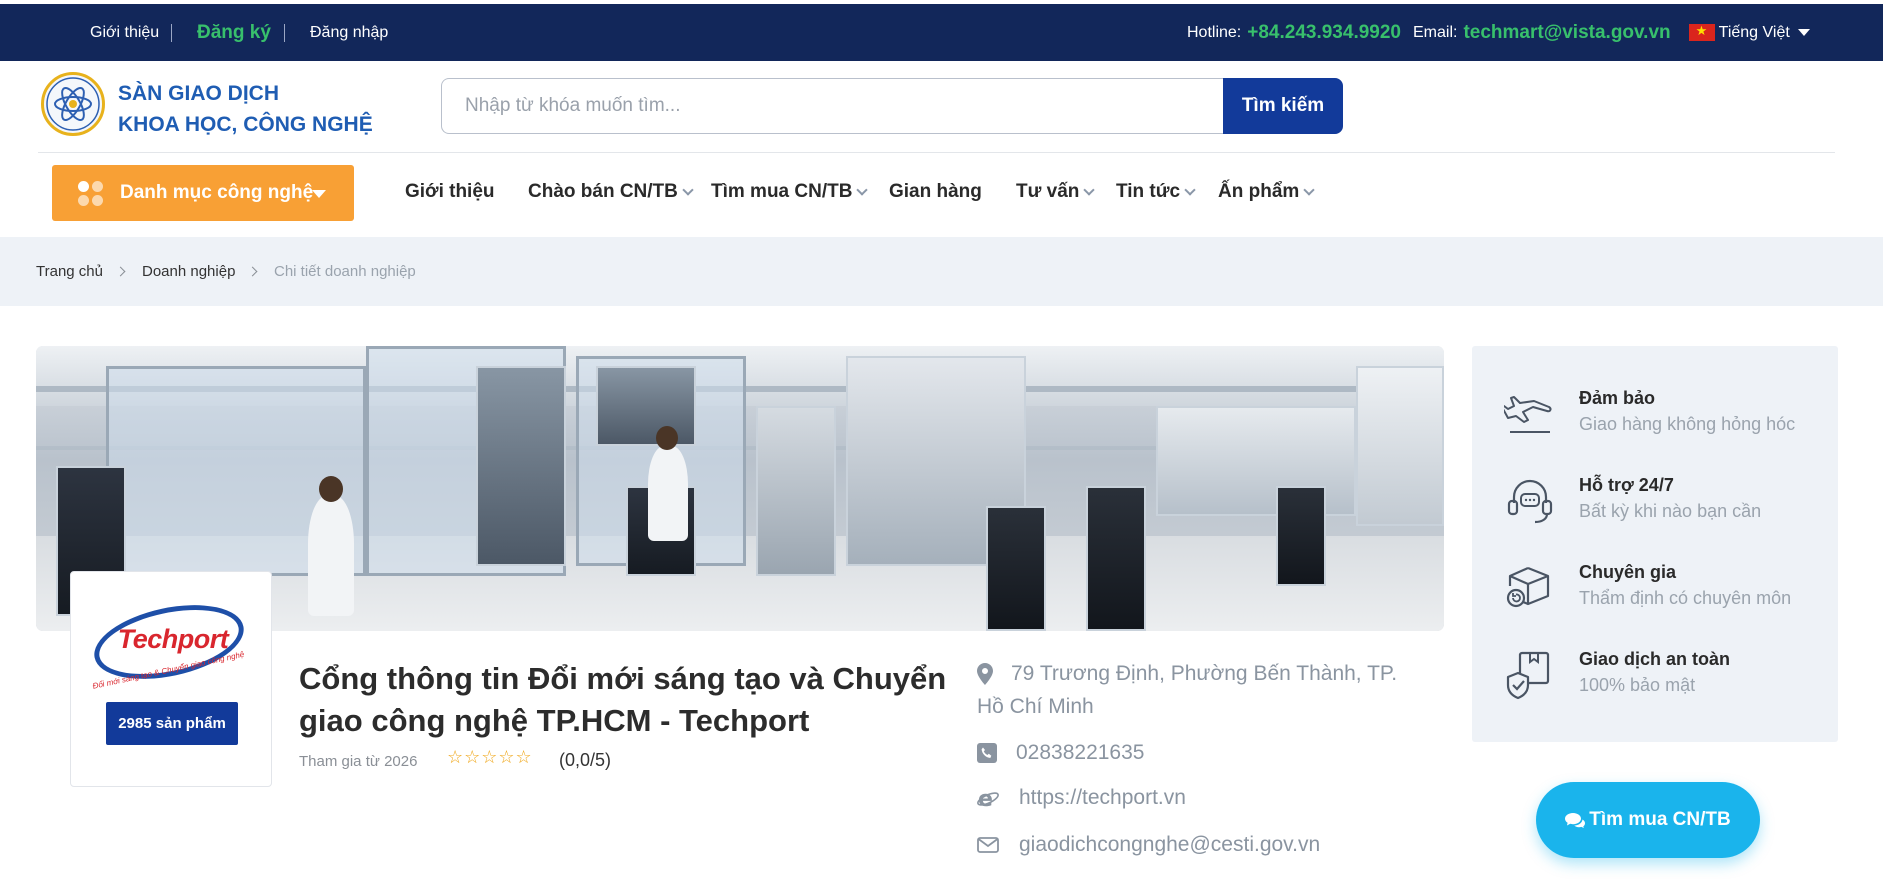 The height and width of the screenshot is (879, 1883). Describe the element at coordinates (69, 271) in the screenshot. I see `breadcrumb-home: Trang chủ` at that location.